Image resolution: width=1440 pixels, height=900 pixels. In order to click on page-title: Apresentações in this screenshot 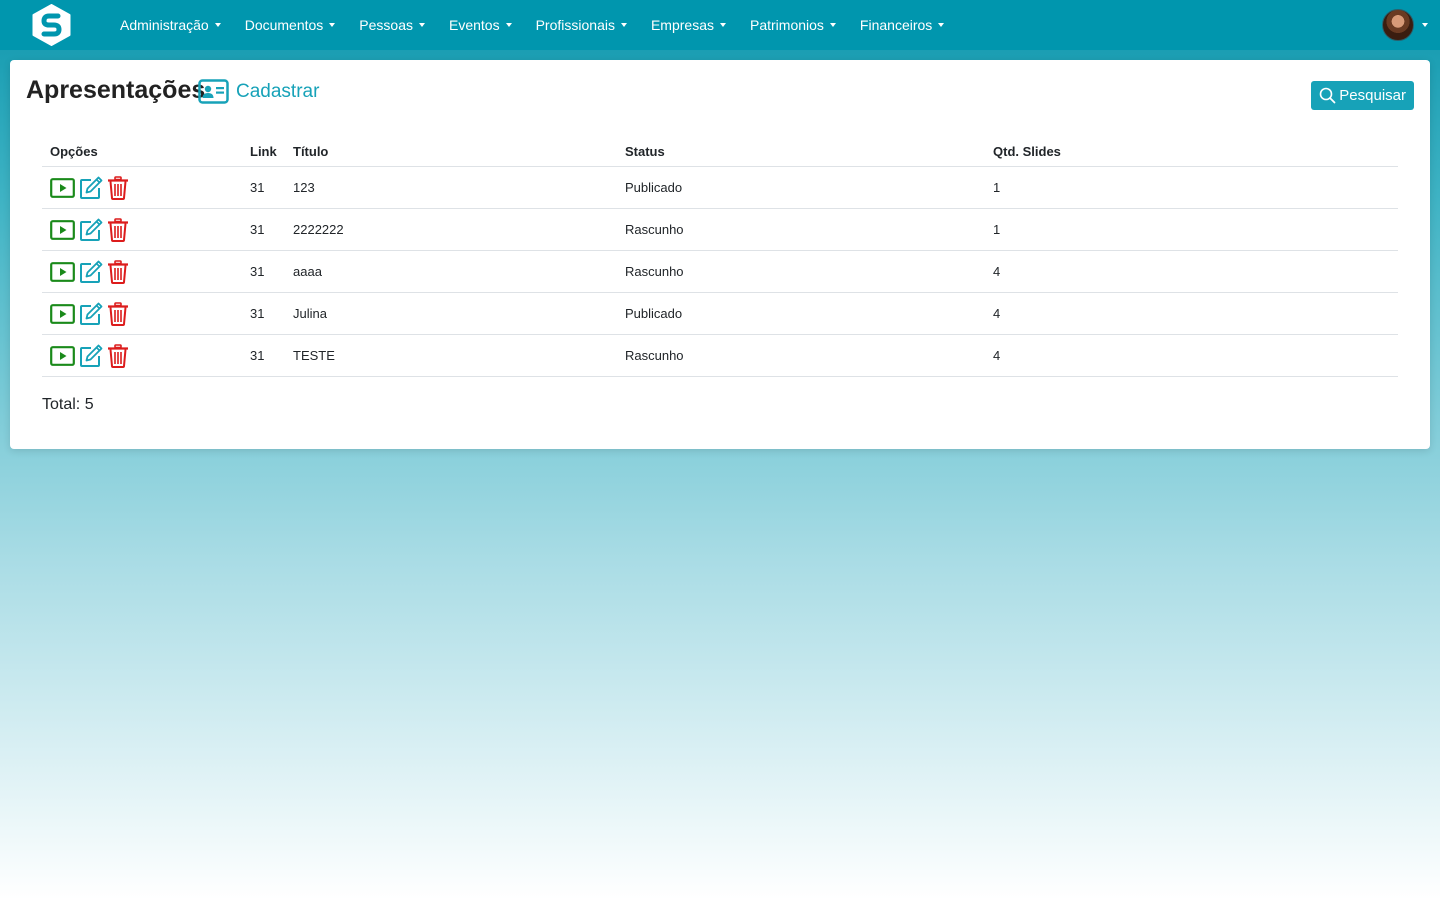, I will do `click(116, 90)`.